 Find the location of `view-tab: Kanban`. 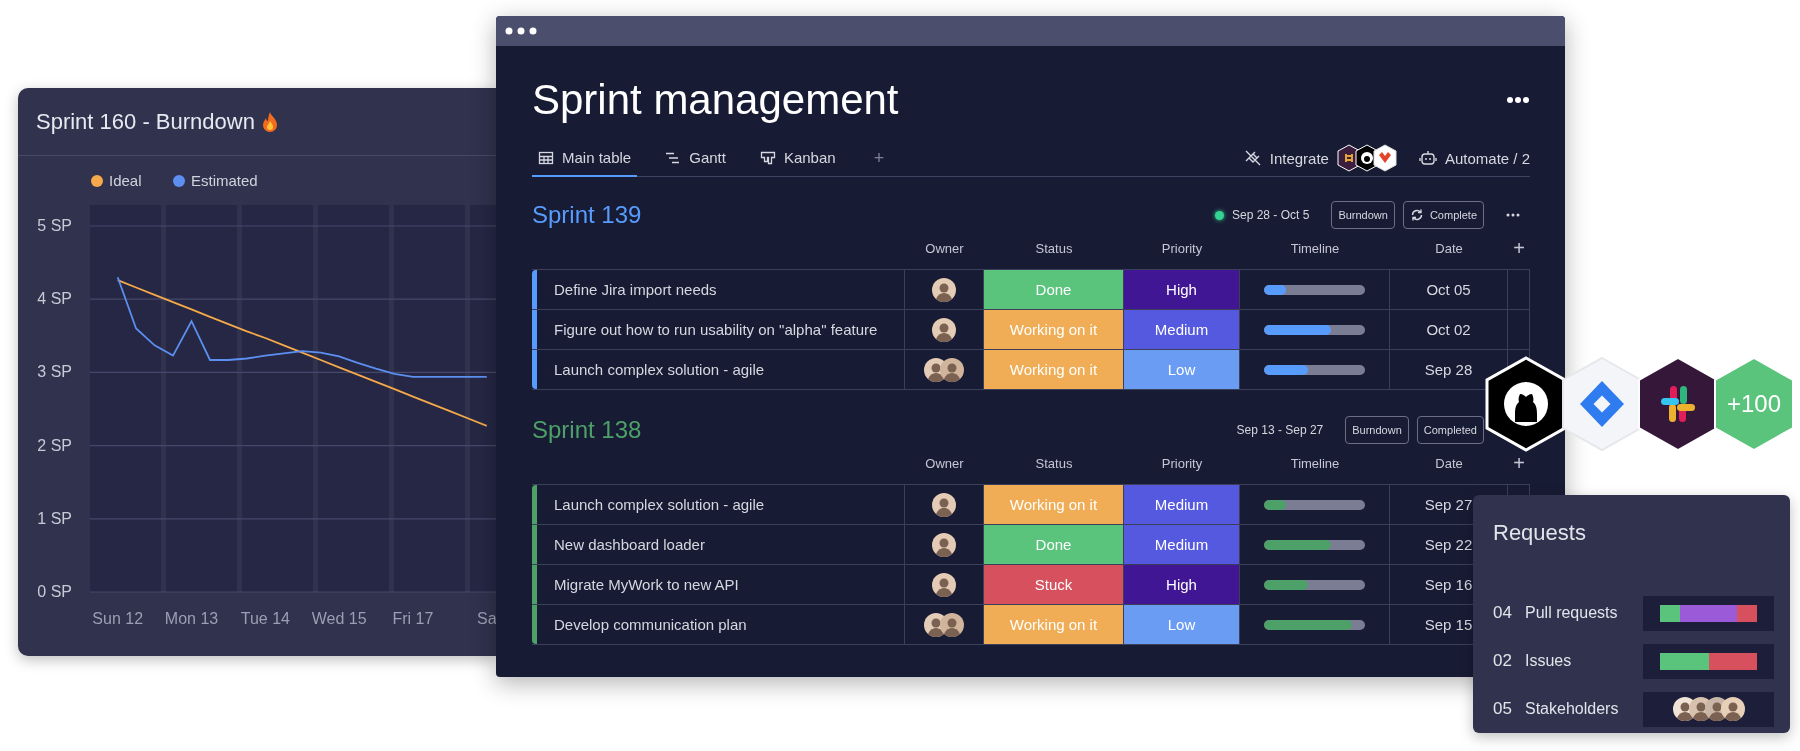

view-tab: Kanban is located at coordinates (797, 158).